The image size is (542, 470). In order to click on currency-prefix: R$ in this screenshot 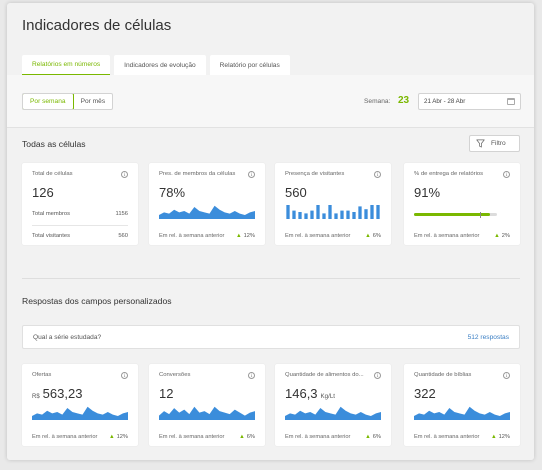, I will do `click(36, 397)`.